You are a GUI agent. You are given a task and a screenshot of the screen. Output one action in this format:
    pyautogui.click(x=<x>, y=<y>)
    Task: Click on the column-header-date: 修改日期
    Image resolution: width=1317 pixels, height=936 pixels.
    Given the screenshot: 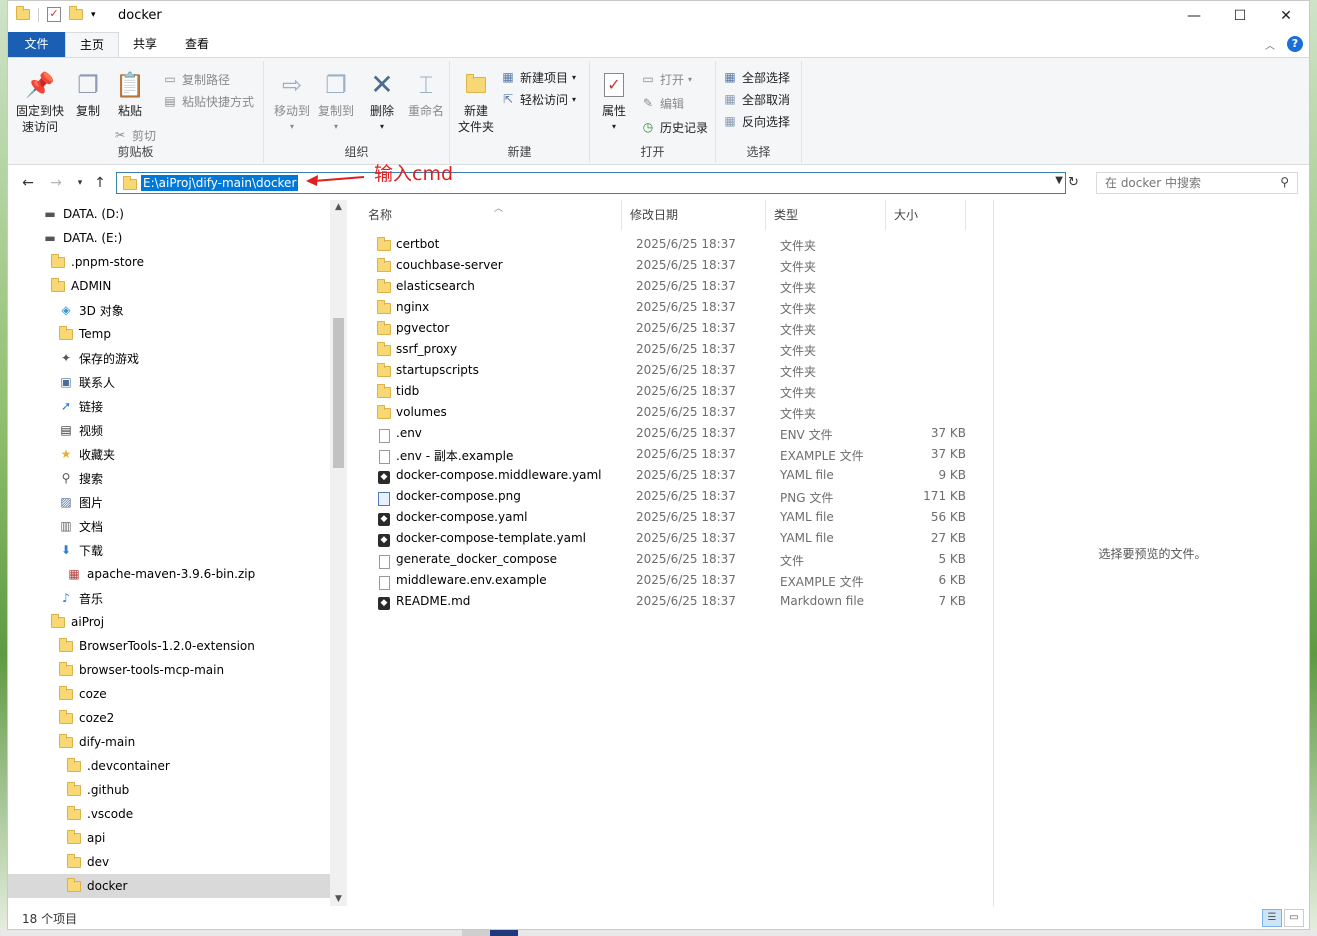 What is the action you would take?
    pyautogui.click(x=694, y=215)
    